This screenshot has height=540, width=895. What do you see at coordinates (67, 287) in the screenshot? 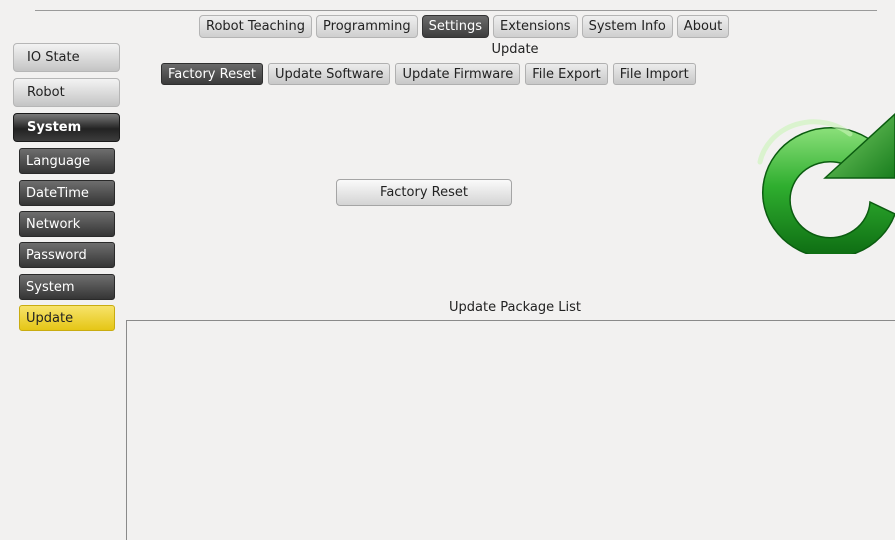
I see `sidebar-subitem-system: System` at bounding box center [67, 287].